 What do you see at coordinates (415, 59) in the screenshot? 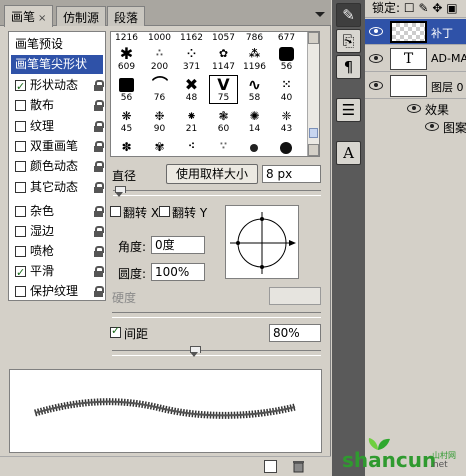
I see `layer-row-text: T AD-MAG` at bounding box center [415, 59].